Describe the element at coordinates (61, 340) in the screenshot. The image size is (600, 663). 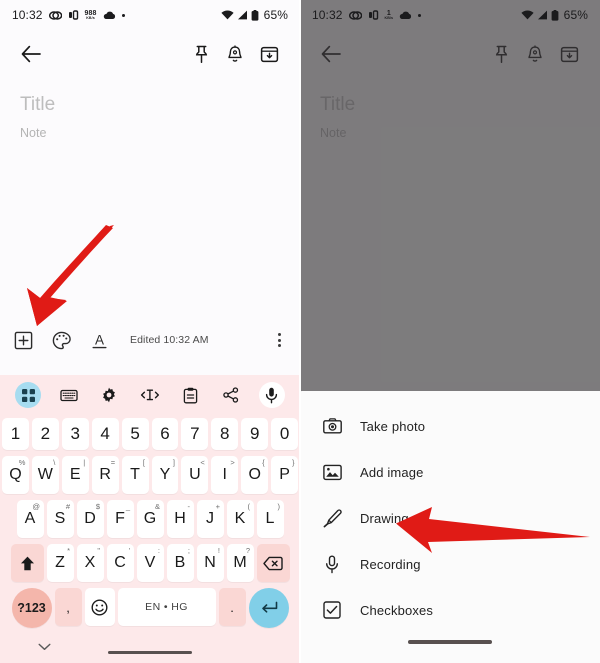
I see `palette-icon` at that location.